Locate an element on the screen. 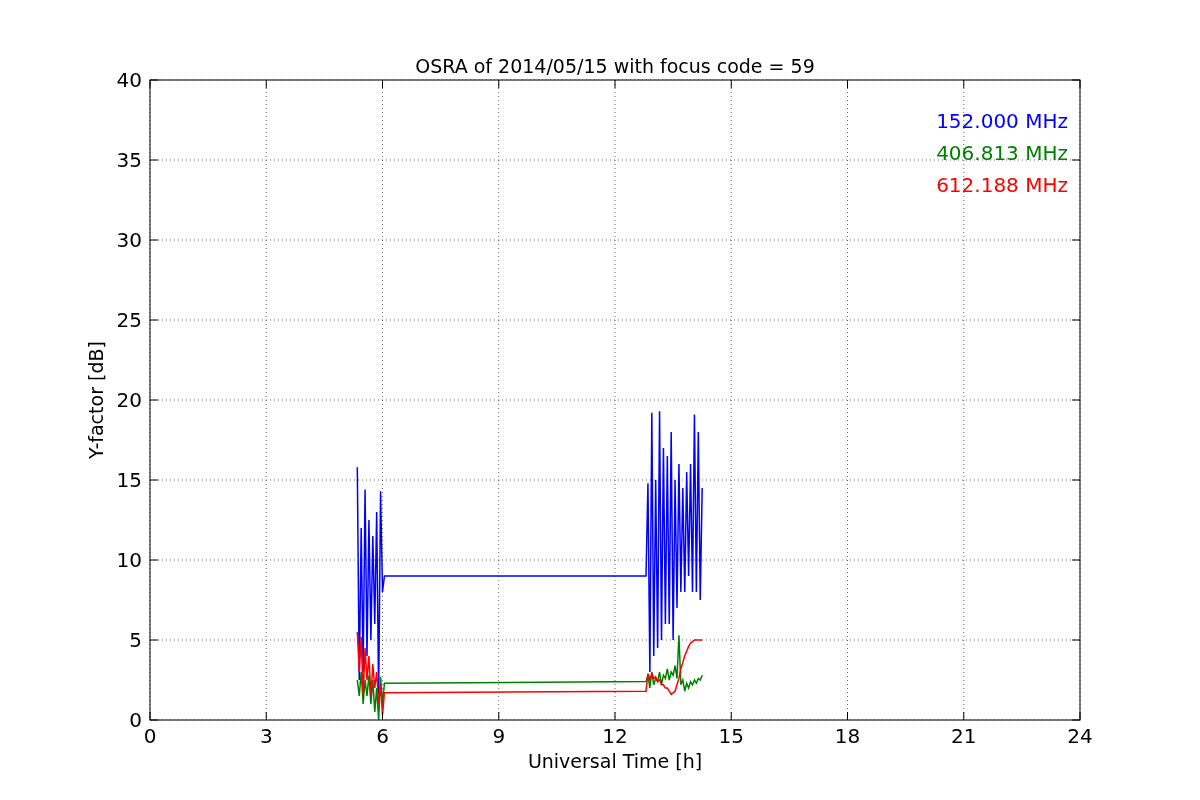  axis-label: Universal Time [h] is located at coordinates (615, 761).